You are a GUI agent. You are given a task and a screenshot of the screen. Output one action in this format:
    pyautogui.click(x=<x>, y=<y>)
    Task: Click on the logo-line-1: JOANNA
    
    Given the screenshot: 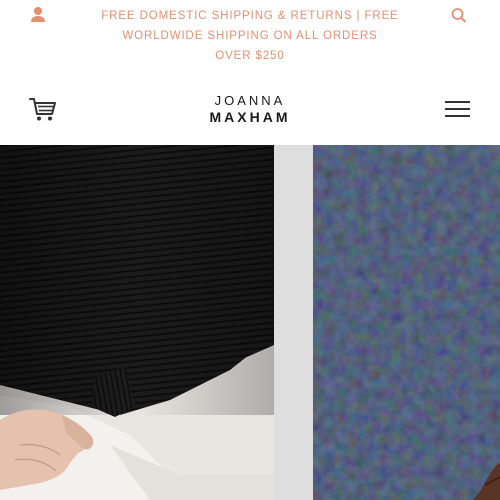 What is the action you would take?
    pyautogui.click(x=250, y=100)
    